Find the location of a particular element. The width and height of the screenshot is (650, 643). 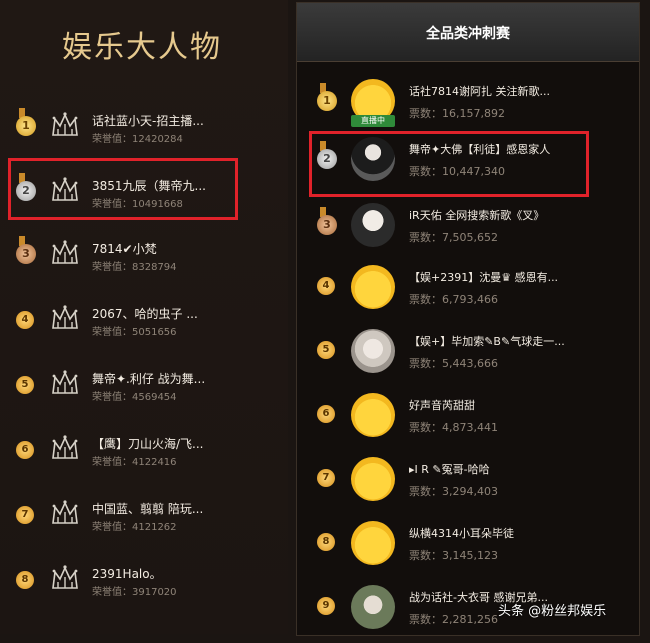

left-rank-score: 荣誉值：4121262 is located at coordinates (134, 527).